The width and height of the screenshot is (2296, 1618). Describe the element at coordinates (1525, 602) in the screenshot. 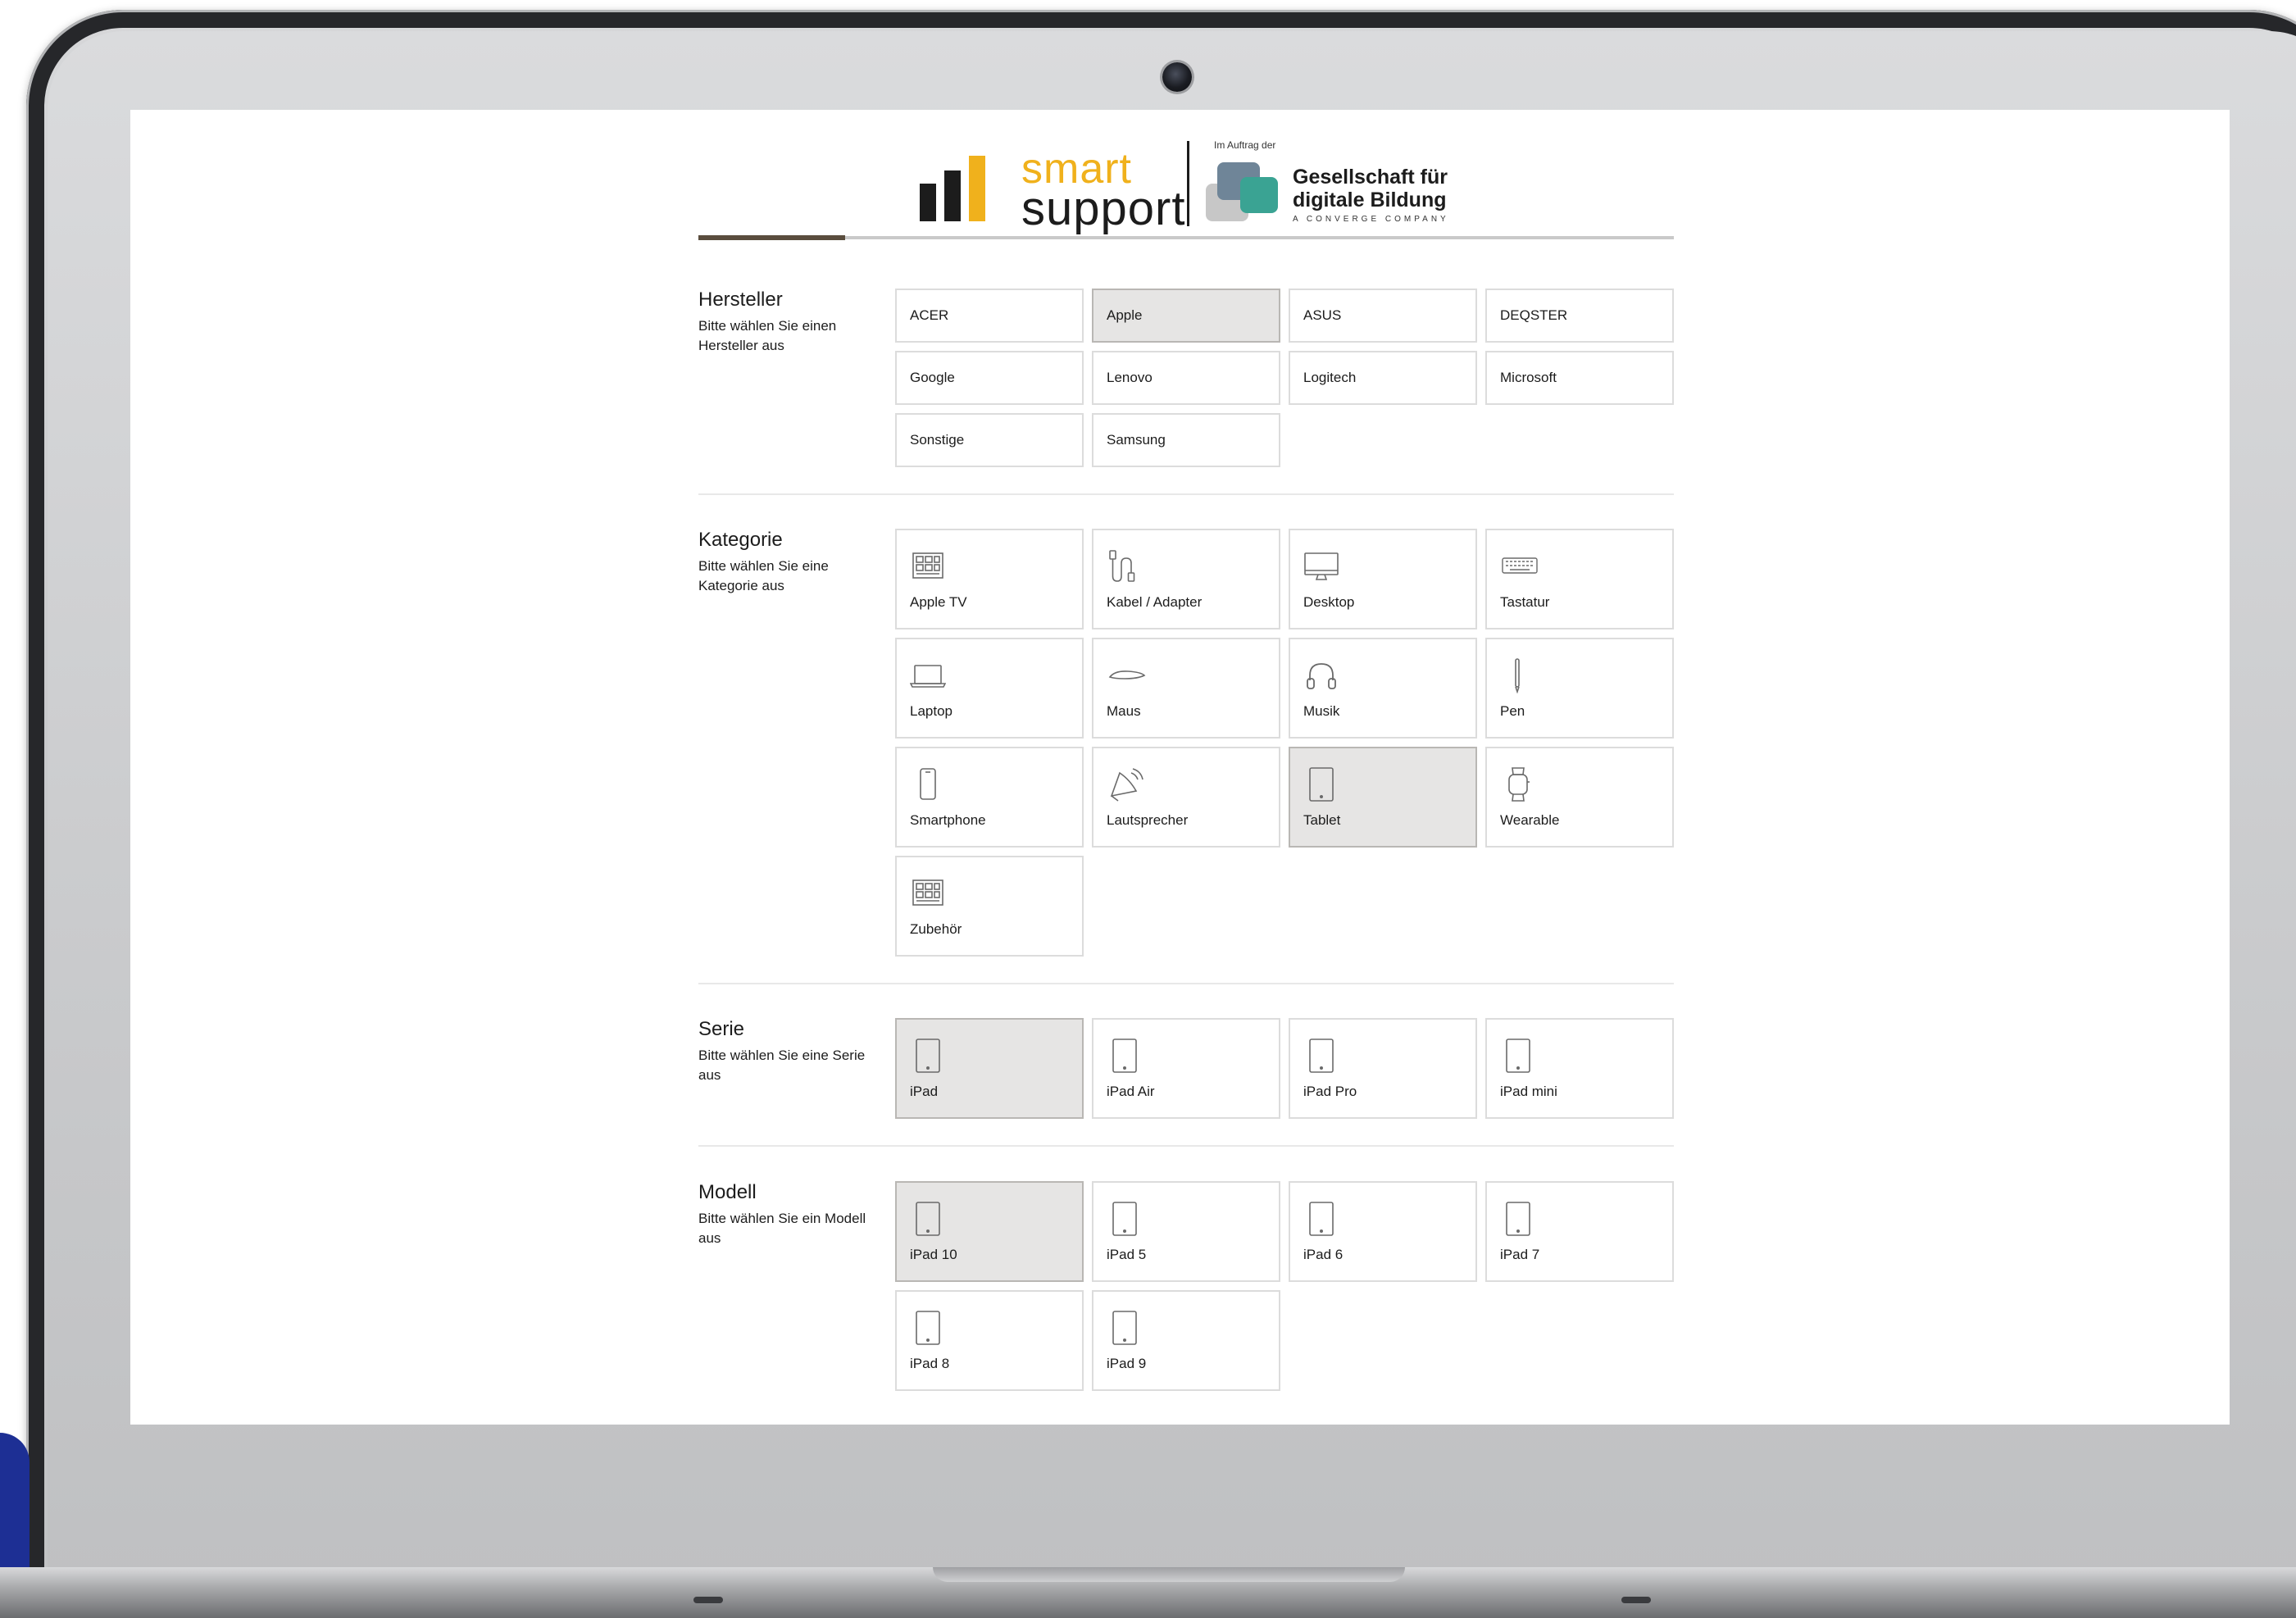

I see `option-label: Tastatur` at that location.